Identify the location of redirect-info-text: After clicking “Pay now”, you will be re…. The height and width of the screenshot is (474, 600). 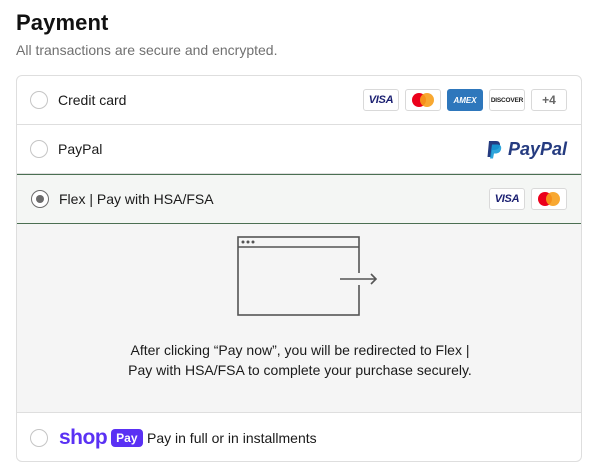
(300, 360).